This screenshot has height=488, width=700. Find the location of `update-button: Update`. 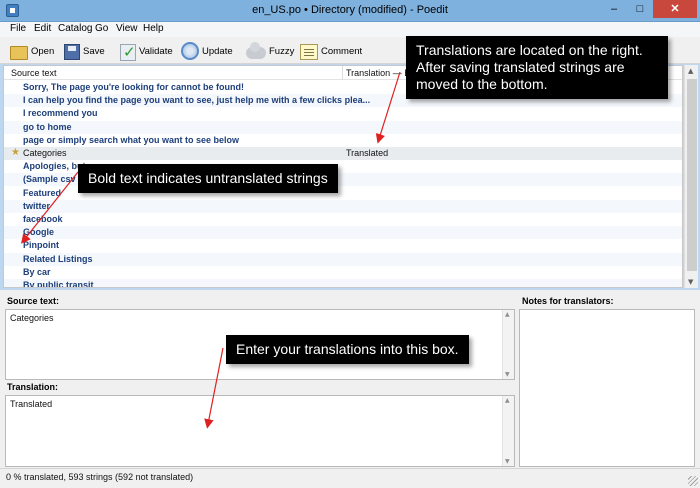

update-button: Update is located at coordinates (207, 51).